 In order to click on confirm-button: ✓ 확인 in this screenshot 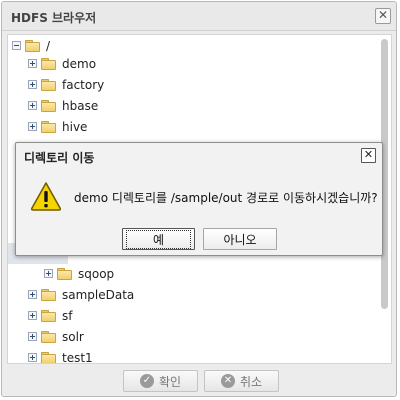, I will do `click(160, 381)`.